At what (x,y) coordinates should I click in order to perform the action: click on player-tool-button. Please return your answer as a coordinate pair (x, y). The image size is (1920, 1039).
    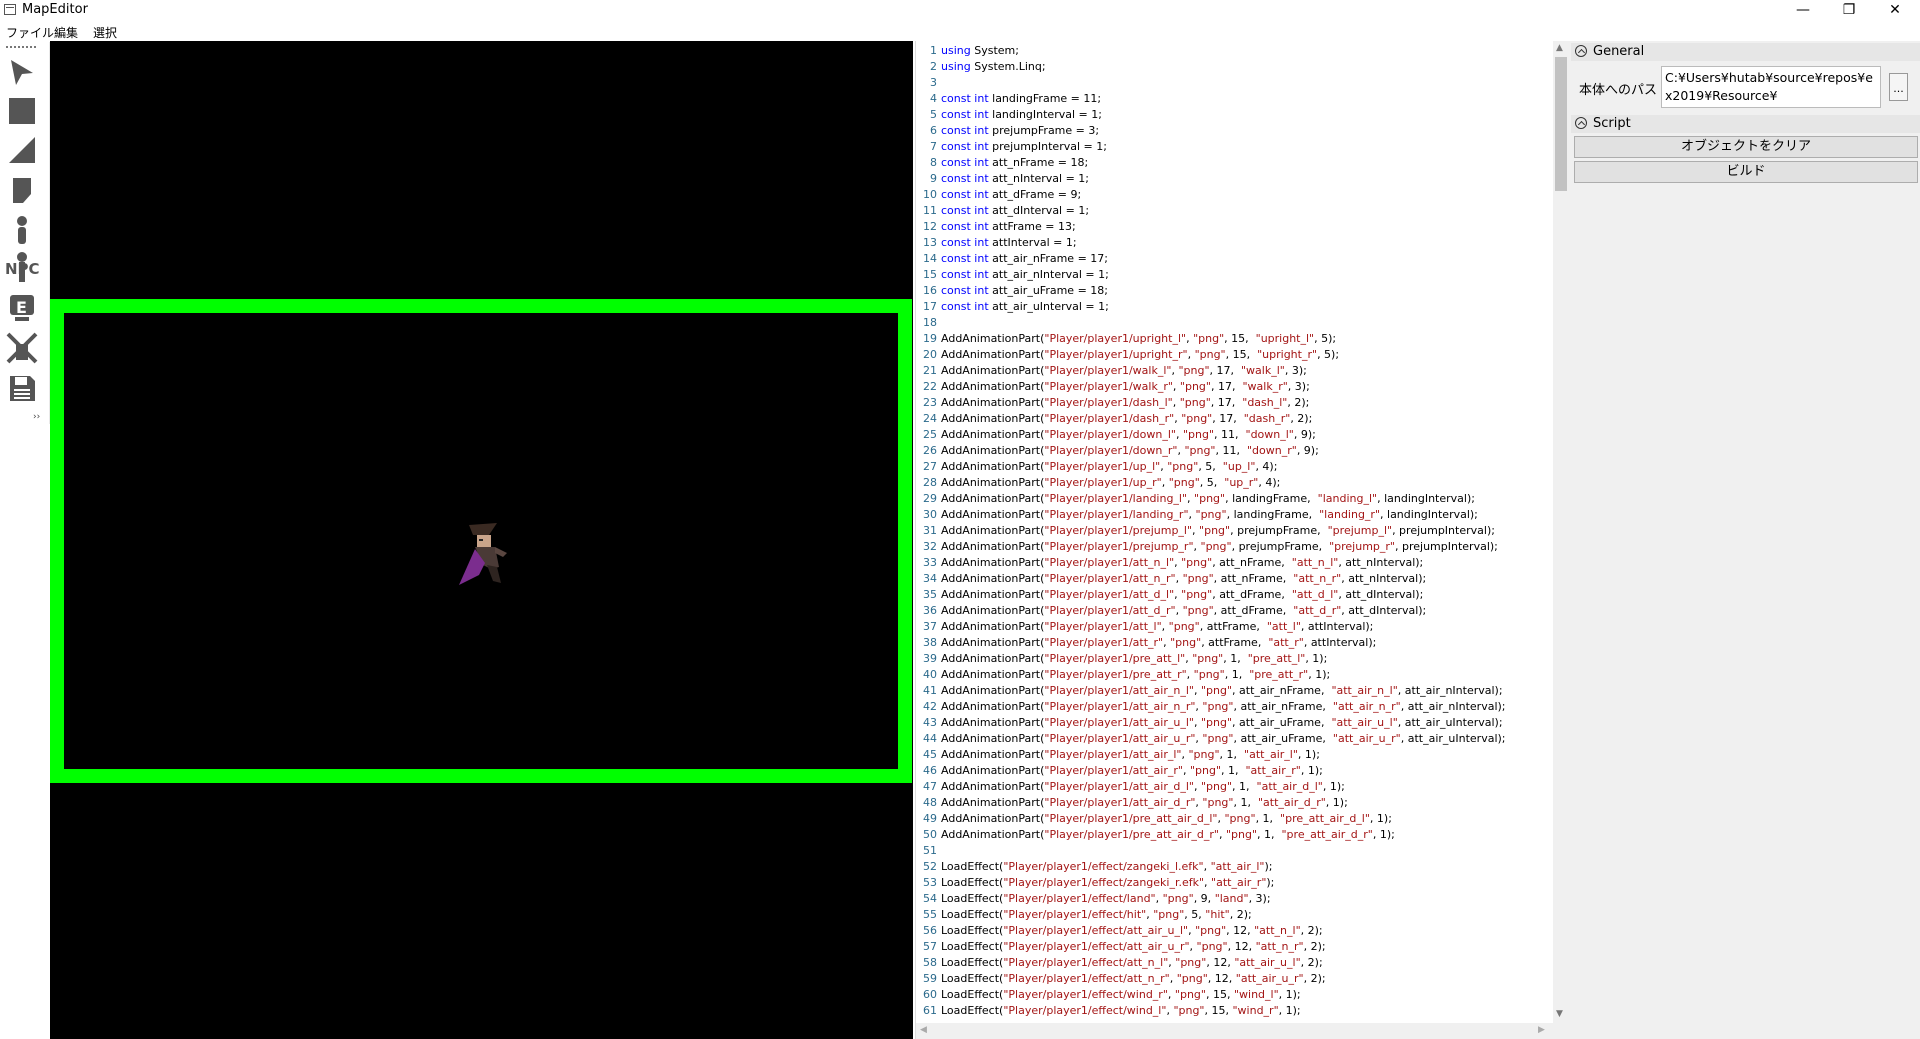
    Looking at the image, I should click on (22, 230).